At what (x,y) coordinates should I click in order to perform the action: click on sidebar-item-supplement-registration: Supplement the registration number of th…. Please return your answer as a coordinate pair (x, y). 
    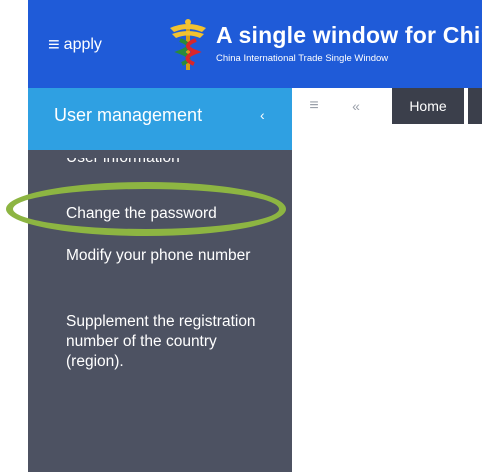
    Looking at the image, I should click on (166, 342).